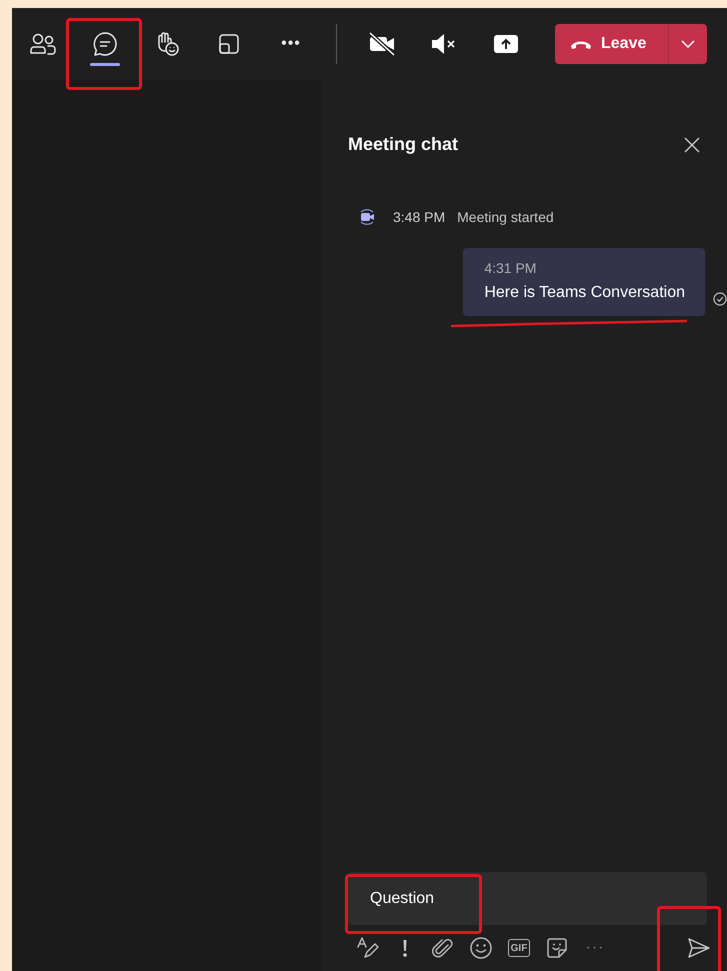 Image resolution: width=727 pixels, height=971 pixels. Describe the element at coordinates (527, 898) in the screenshot. I see `message-field: Question` at that location.